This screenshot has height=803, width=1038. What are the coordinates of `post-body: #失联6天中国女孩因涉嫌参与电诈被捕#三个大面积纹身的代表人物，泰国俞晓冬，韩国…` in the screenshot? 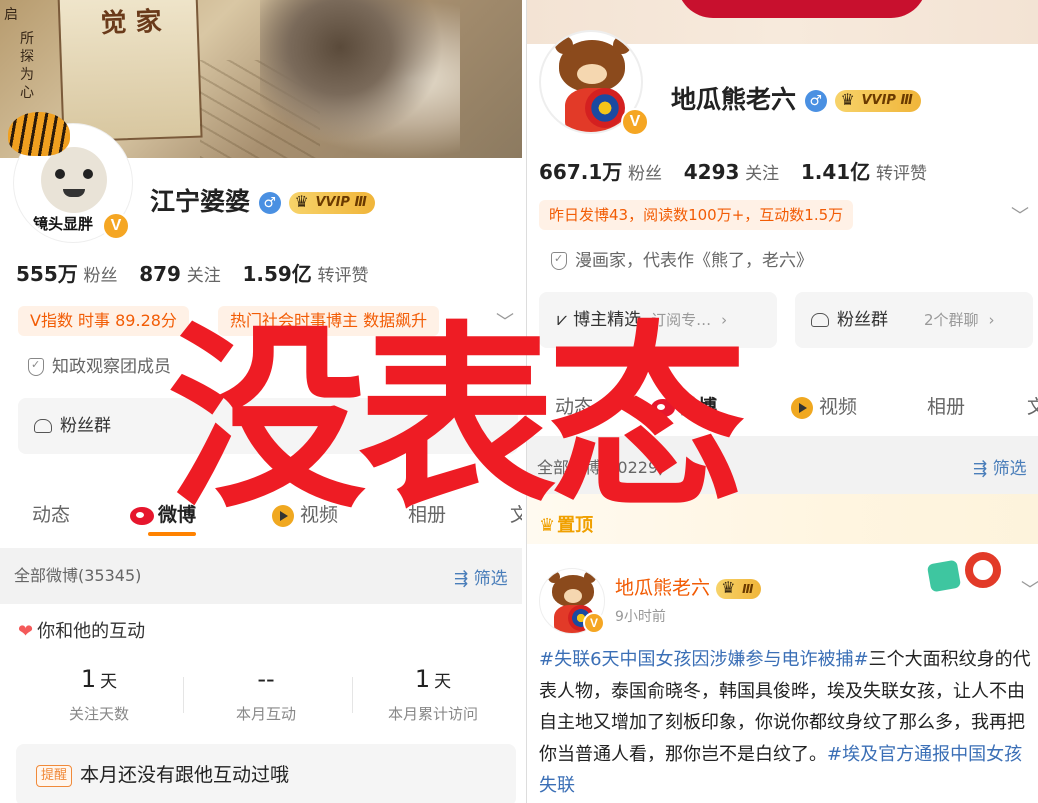 It's located at (787, 723).